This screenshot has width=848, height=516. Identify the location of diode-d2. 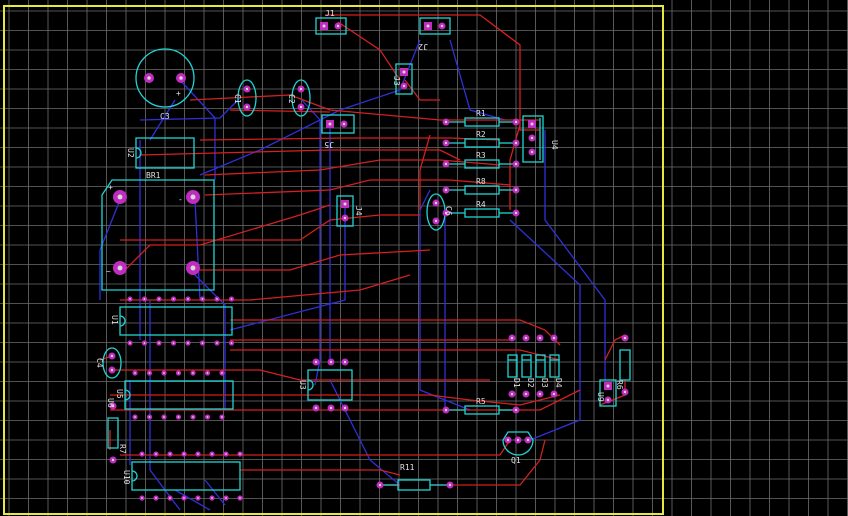
(526, 366).